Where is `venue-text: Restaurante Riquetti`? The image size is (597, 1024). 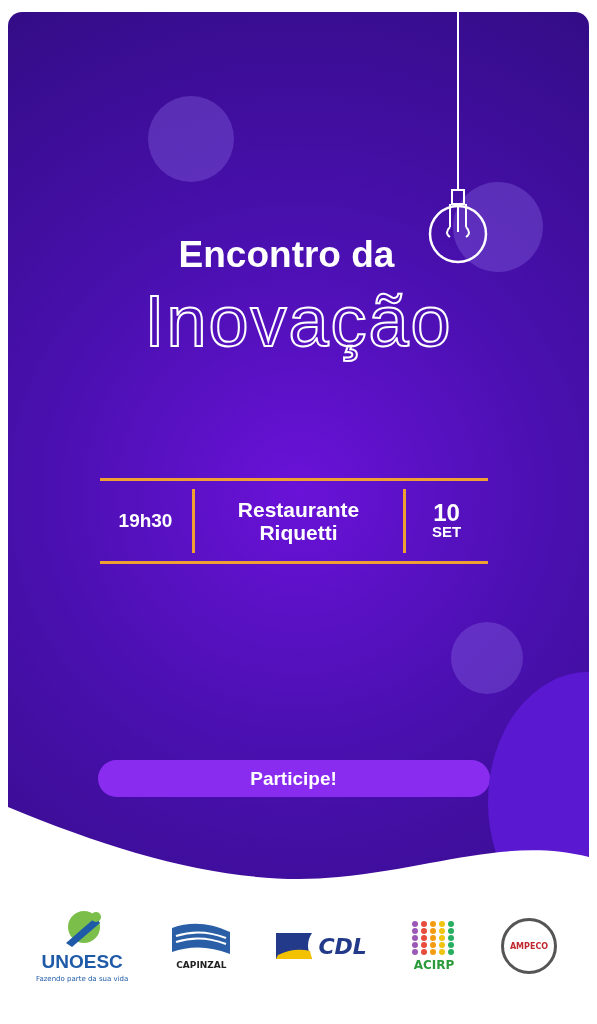 venue-text: Restaurante Riquetti is located at coordinates (298, 521).